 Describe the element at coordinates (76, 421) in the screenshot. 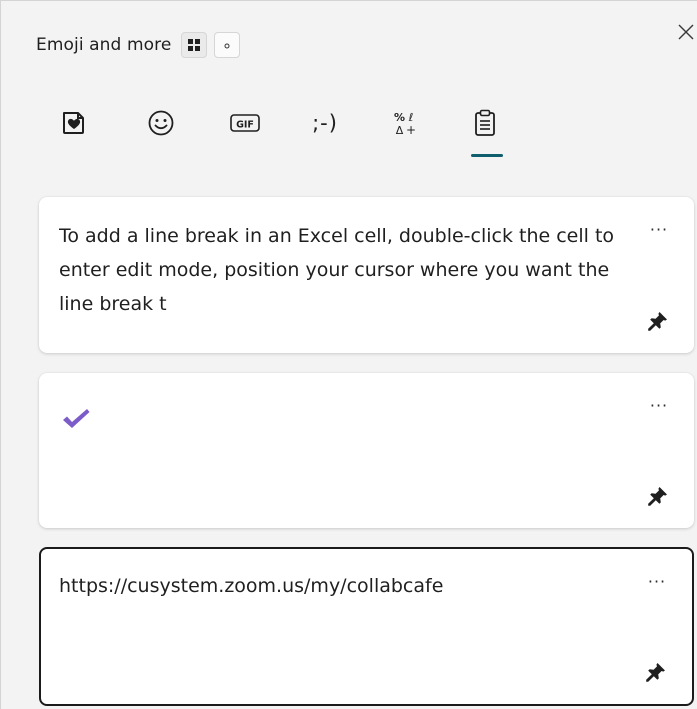

I see `checkmark-icon` at that location.